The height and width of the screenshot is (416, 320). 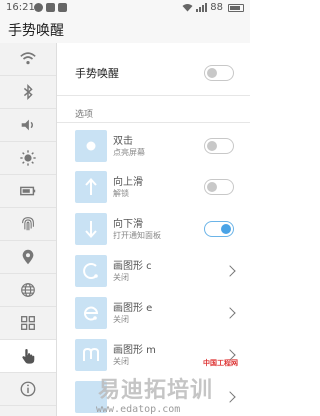 I want to click on sidebar-item-language, so click(x=28, y=290).